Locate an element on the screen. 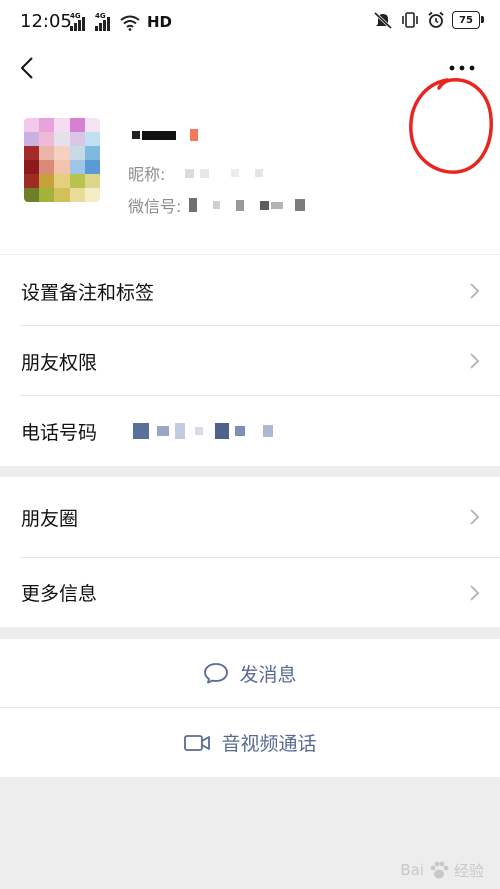 This screenshot has width=500, height=889. network-indicators: 4G 4G HD is located at coordinates (121, 21).